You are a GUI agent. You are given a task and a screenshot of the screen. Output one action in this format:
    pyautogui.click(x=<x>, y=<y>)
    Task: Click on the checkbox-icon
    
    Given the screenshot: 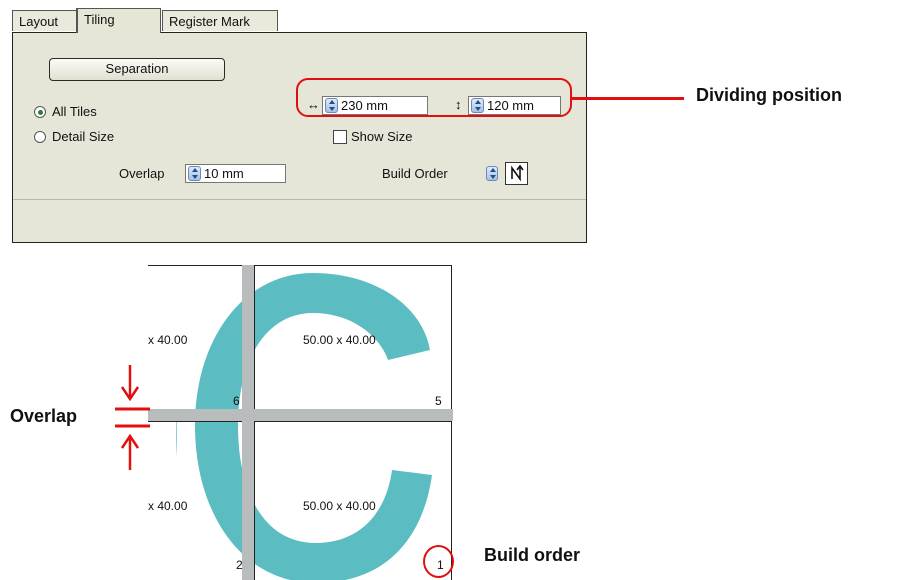 What is the action you would take?
    pyautogui.click(x=340, y=136)
    